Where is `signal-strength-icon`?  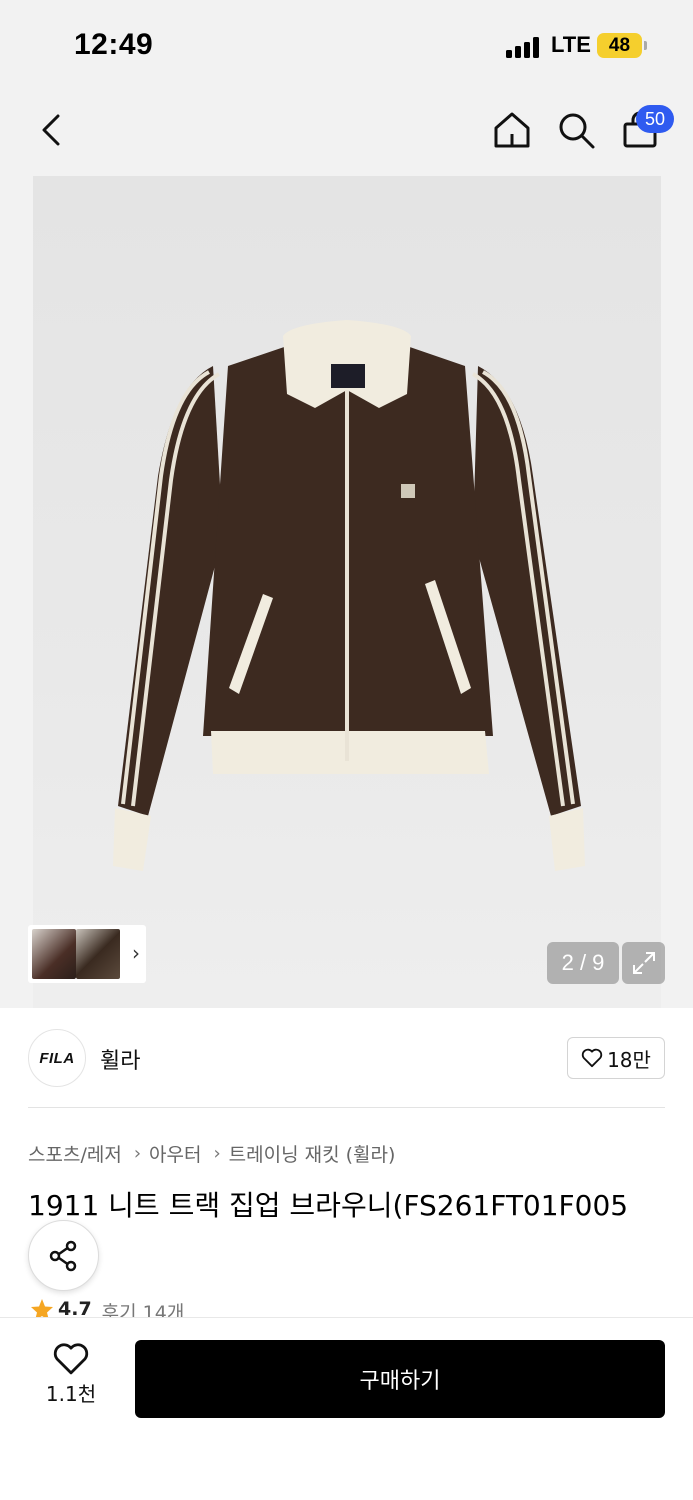
signal-strength-icon is located at coordinates (525, 47).